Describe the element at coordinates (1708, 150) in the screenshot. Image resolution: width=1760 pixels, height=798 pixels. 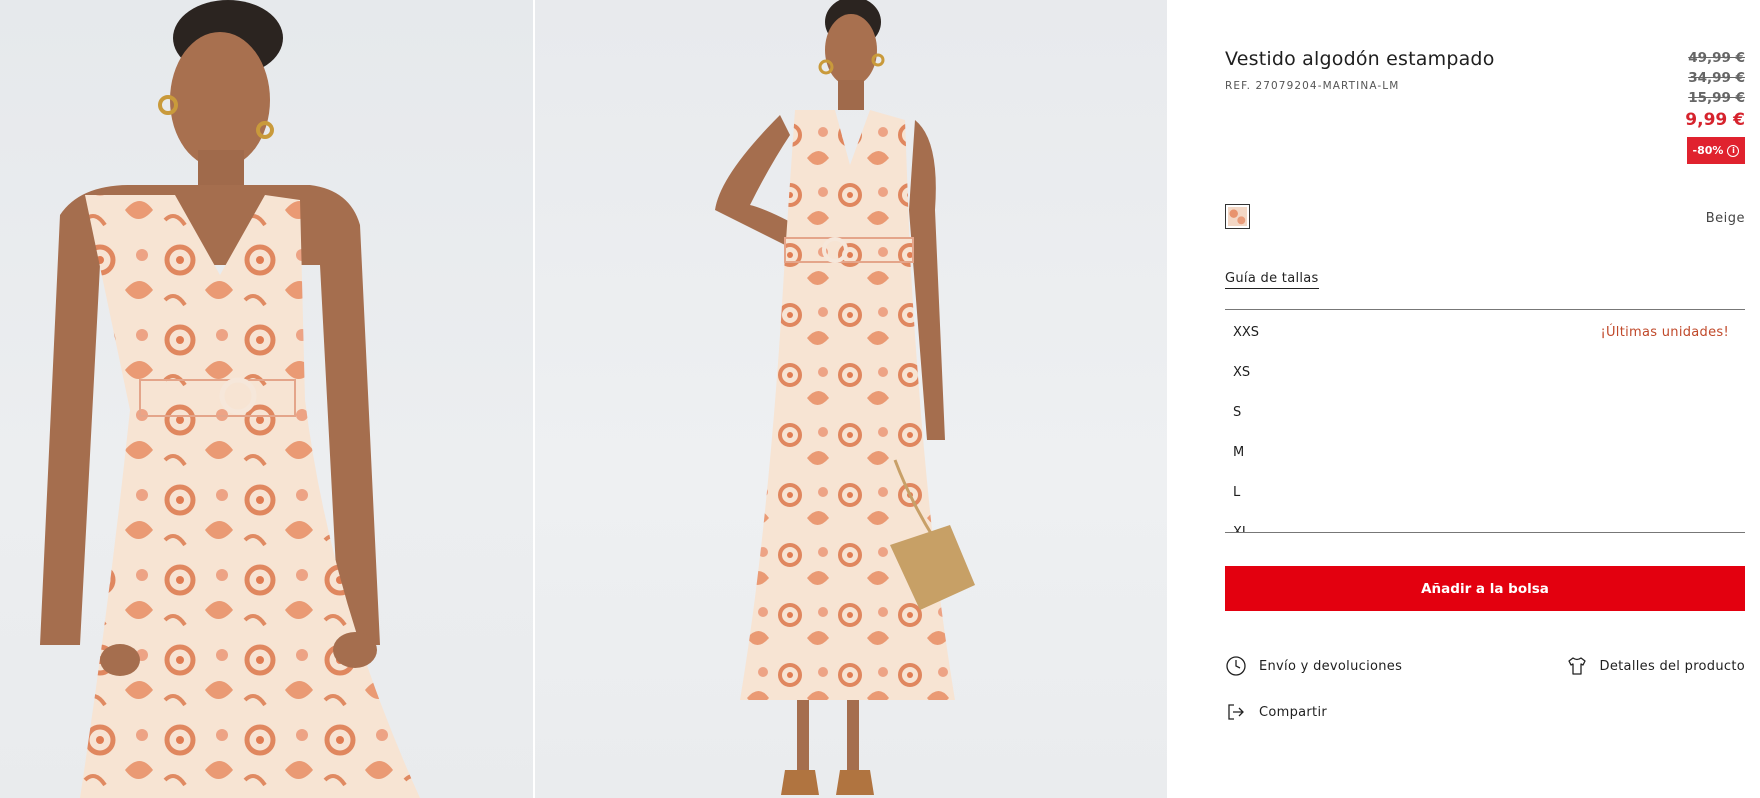
I see `discount-label: -80%` at that location.